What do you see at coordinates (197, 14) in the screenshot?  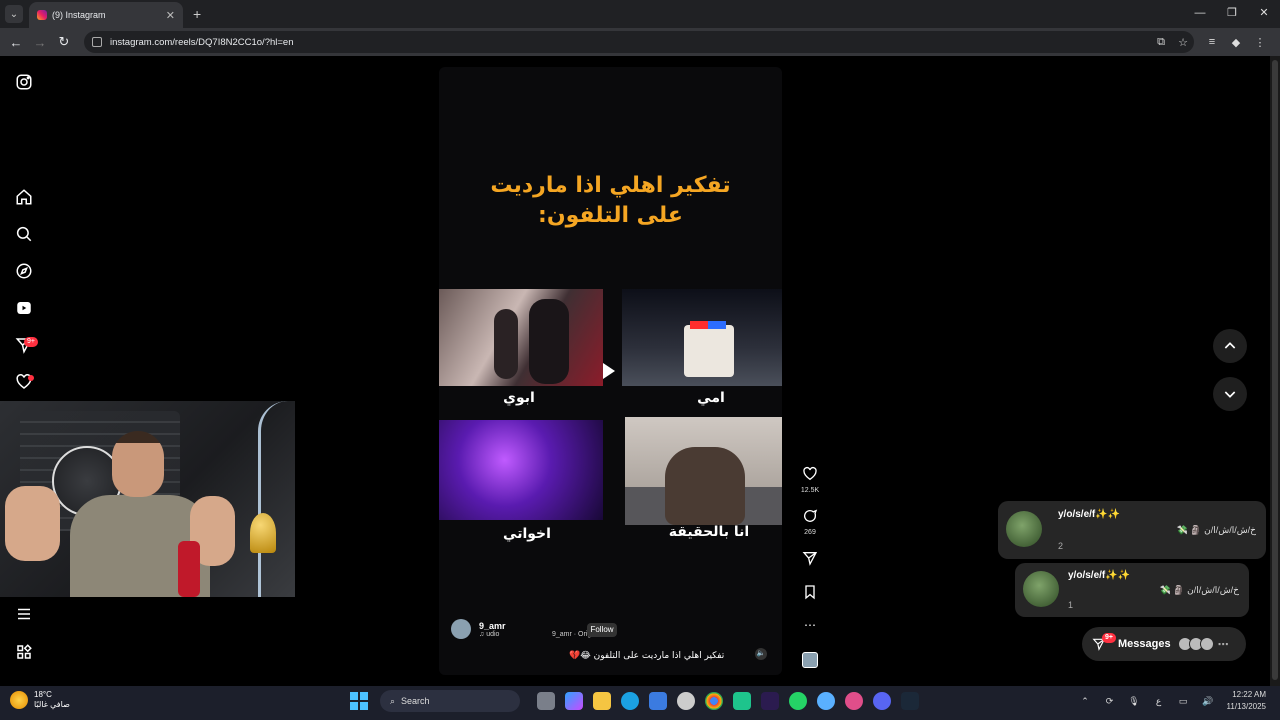 I see `new-tab-button: +` at bounding box center [197, 14].